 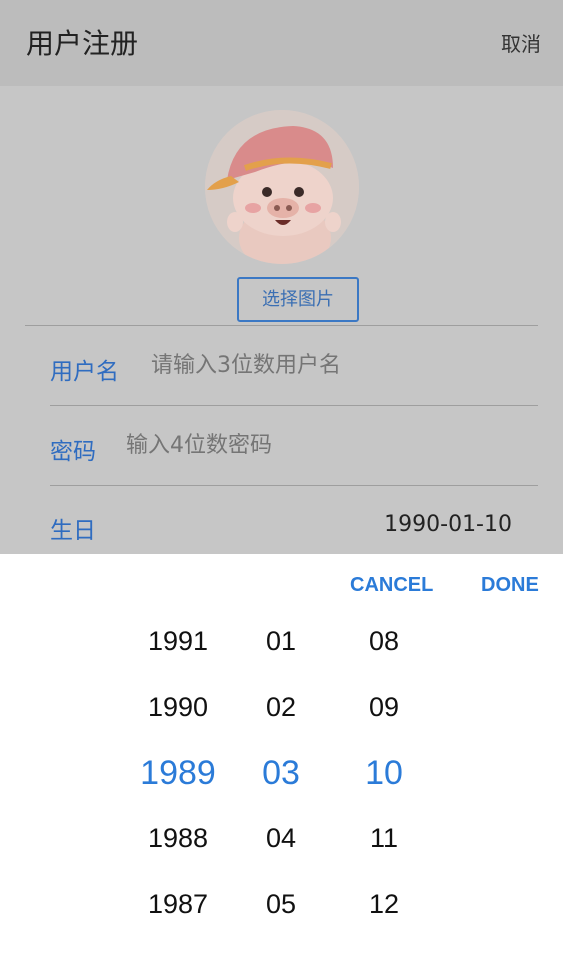 What do you see at coordinates (281, 838) in the screenshot?
I see `month-option: 04` at bounding box center [281, 838].